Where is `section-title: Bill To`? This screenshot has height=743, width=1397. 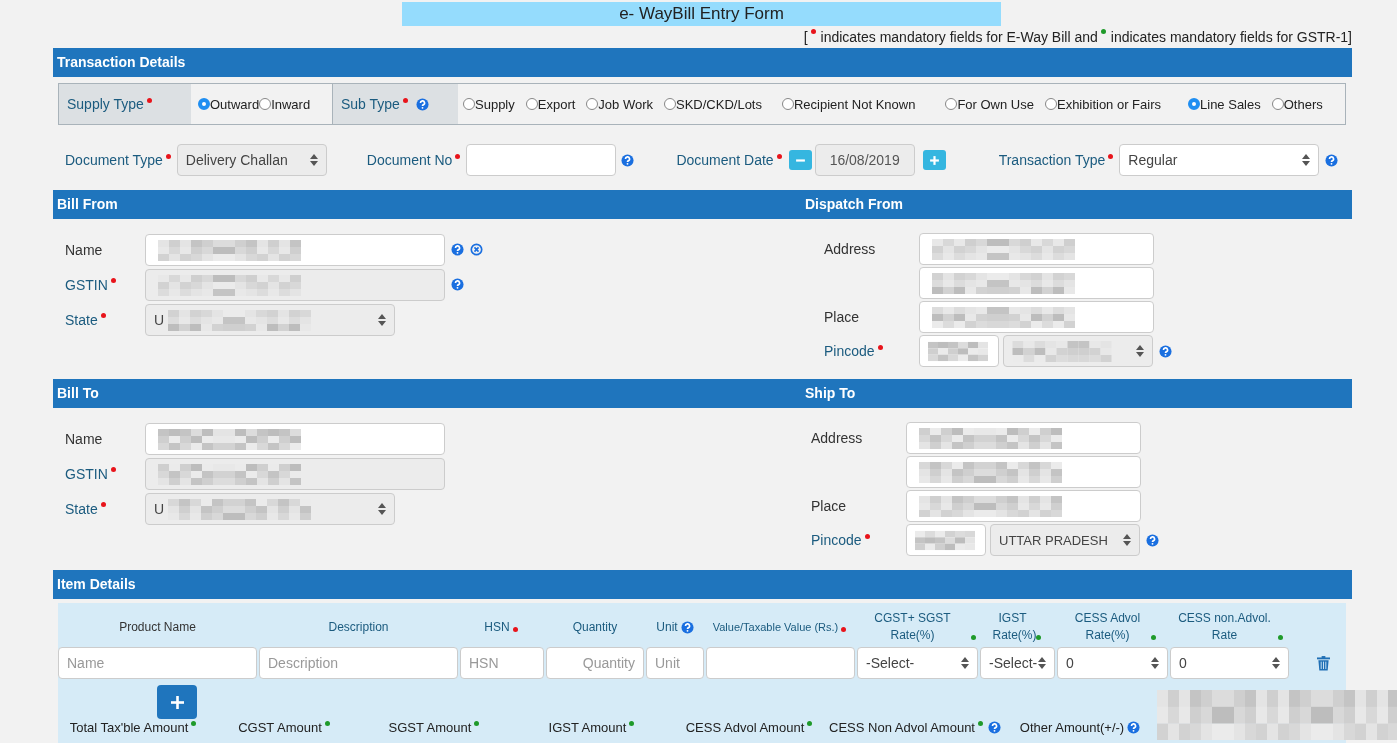 section-title: Bill To is located at coordinates (78, 393).